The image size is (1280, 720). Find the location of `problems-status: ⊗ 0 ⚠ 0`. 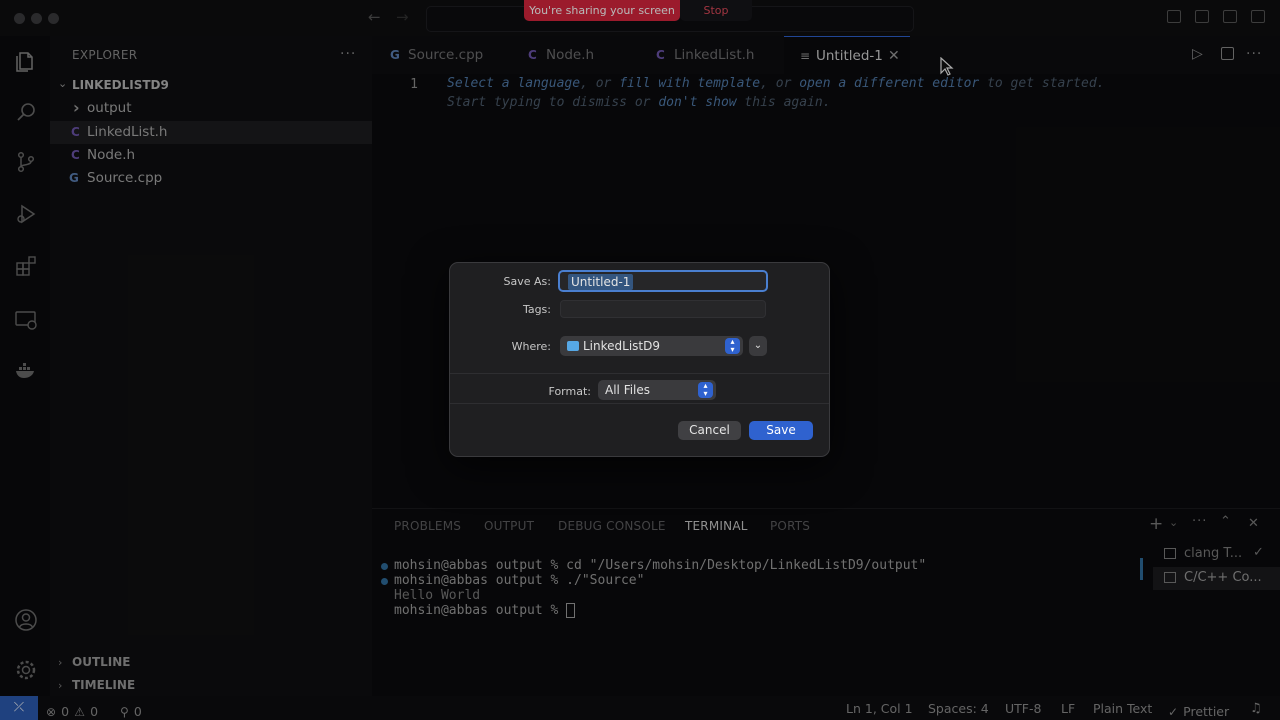

problems-status: ⊗ 0 ⚠ 0 is located at coordinates (72, 710).